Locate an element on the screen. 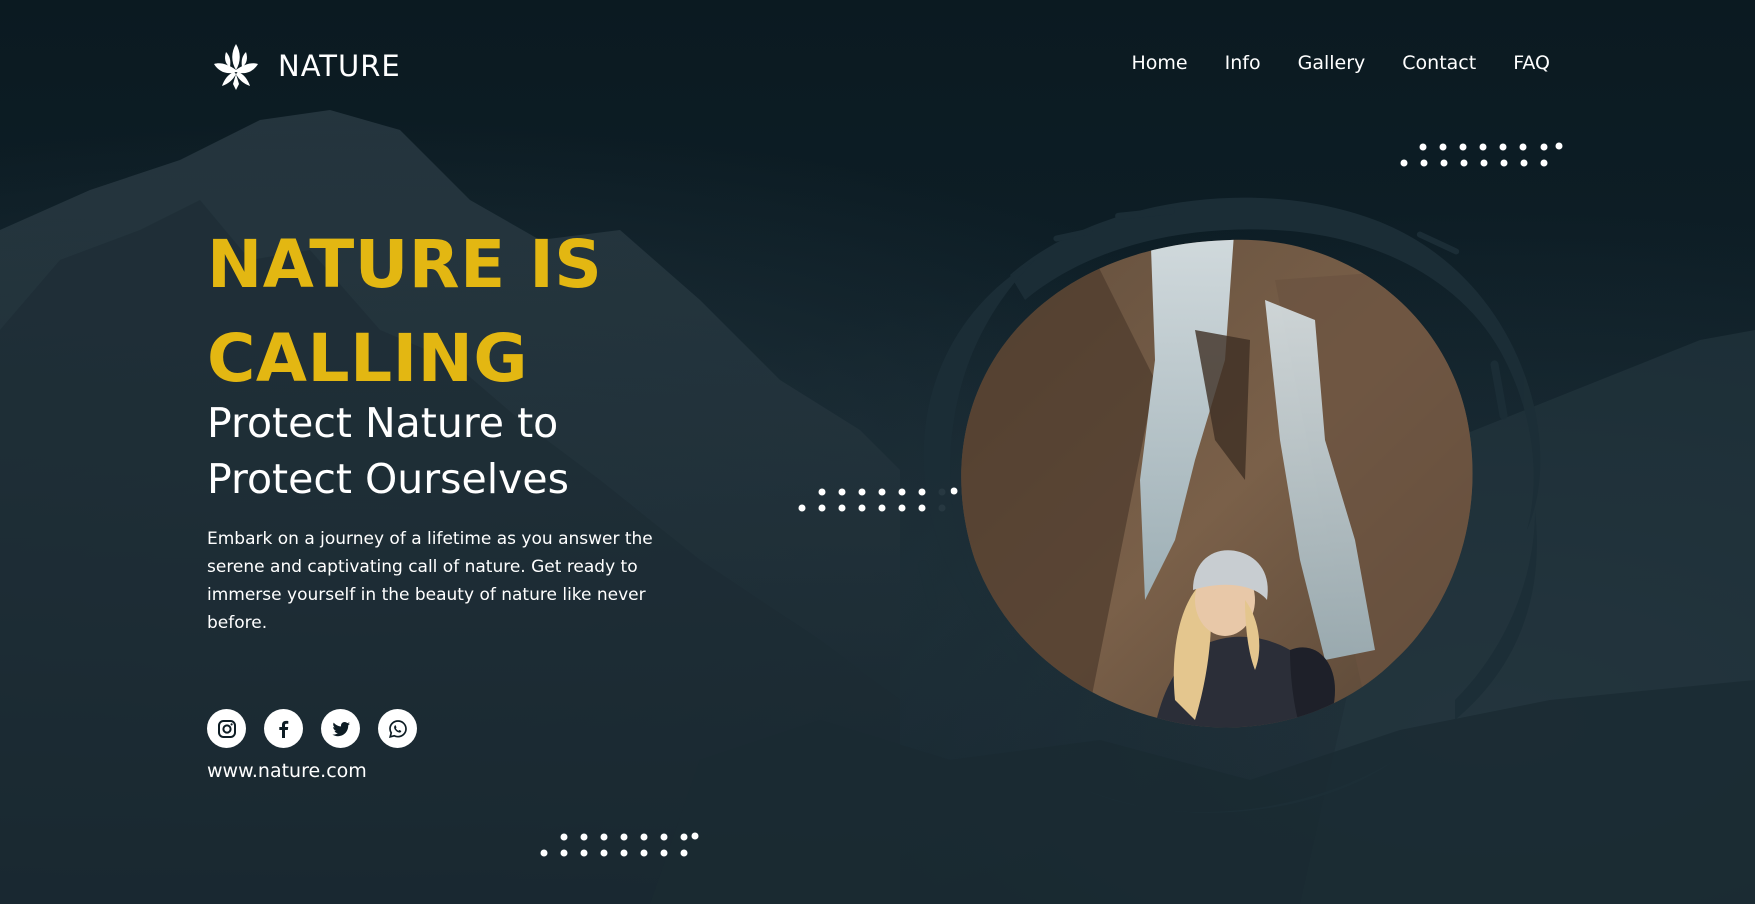 The height and width of the screenshot is (904, 1755). instagram-button is located at coordinates (226, 728).